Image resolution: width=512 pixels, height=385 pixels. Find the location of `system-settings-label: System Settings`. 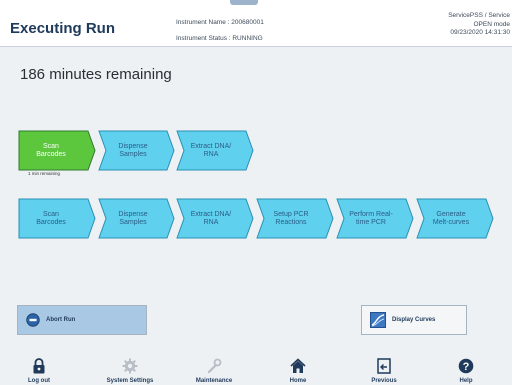

system-settings-label: System Settings is located at coordinates (130, 381).